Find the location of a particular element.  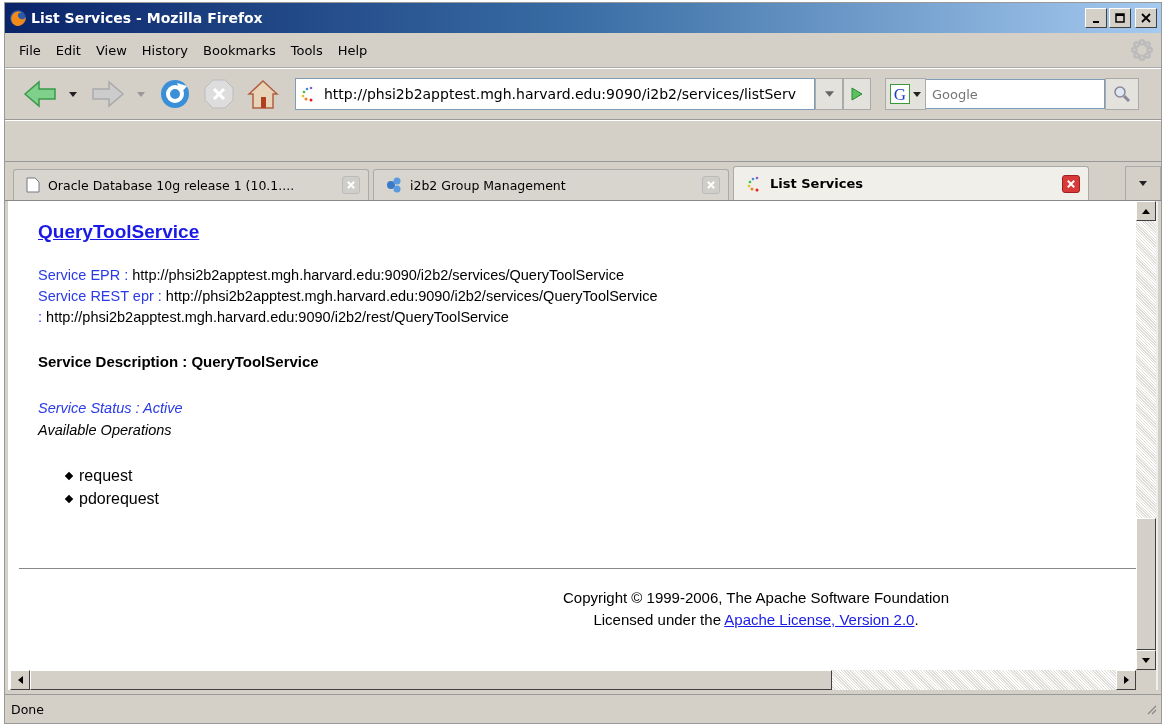

license-link: Apache License, Version 2.0 is located at coordinates (819, 619).